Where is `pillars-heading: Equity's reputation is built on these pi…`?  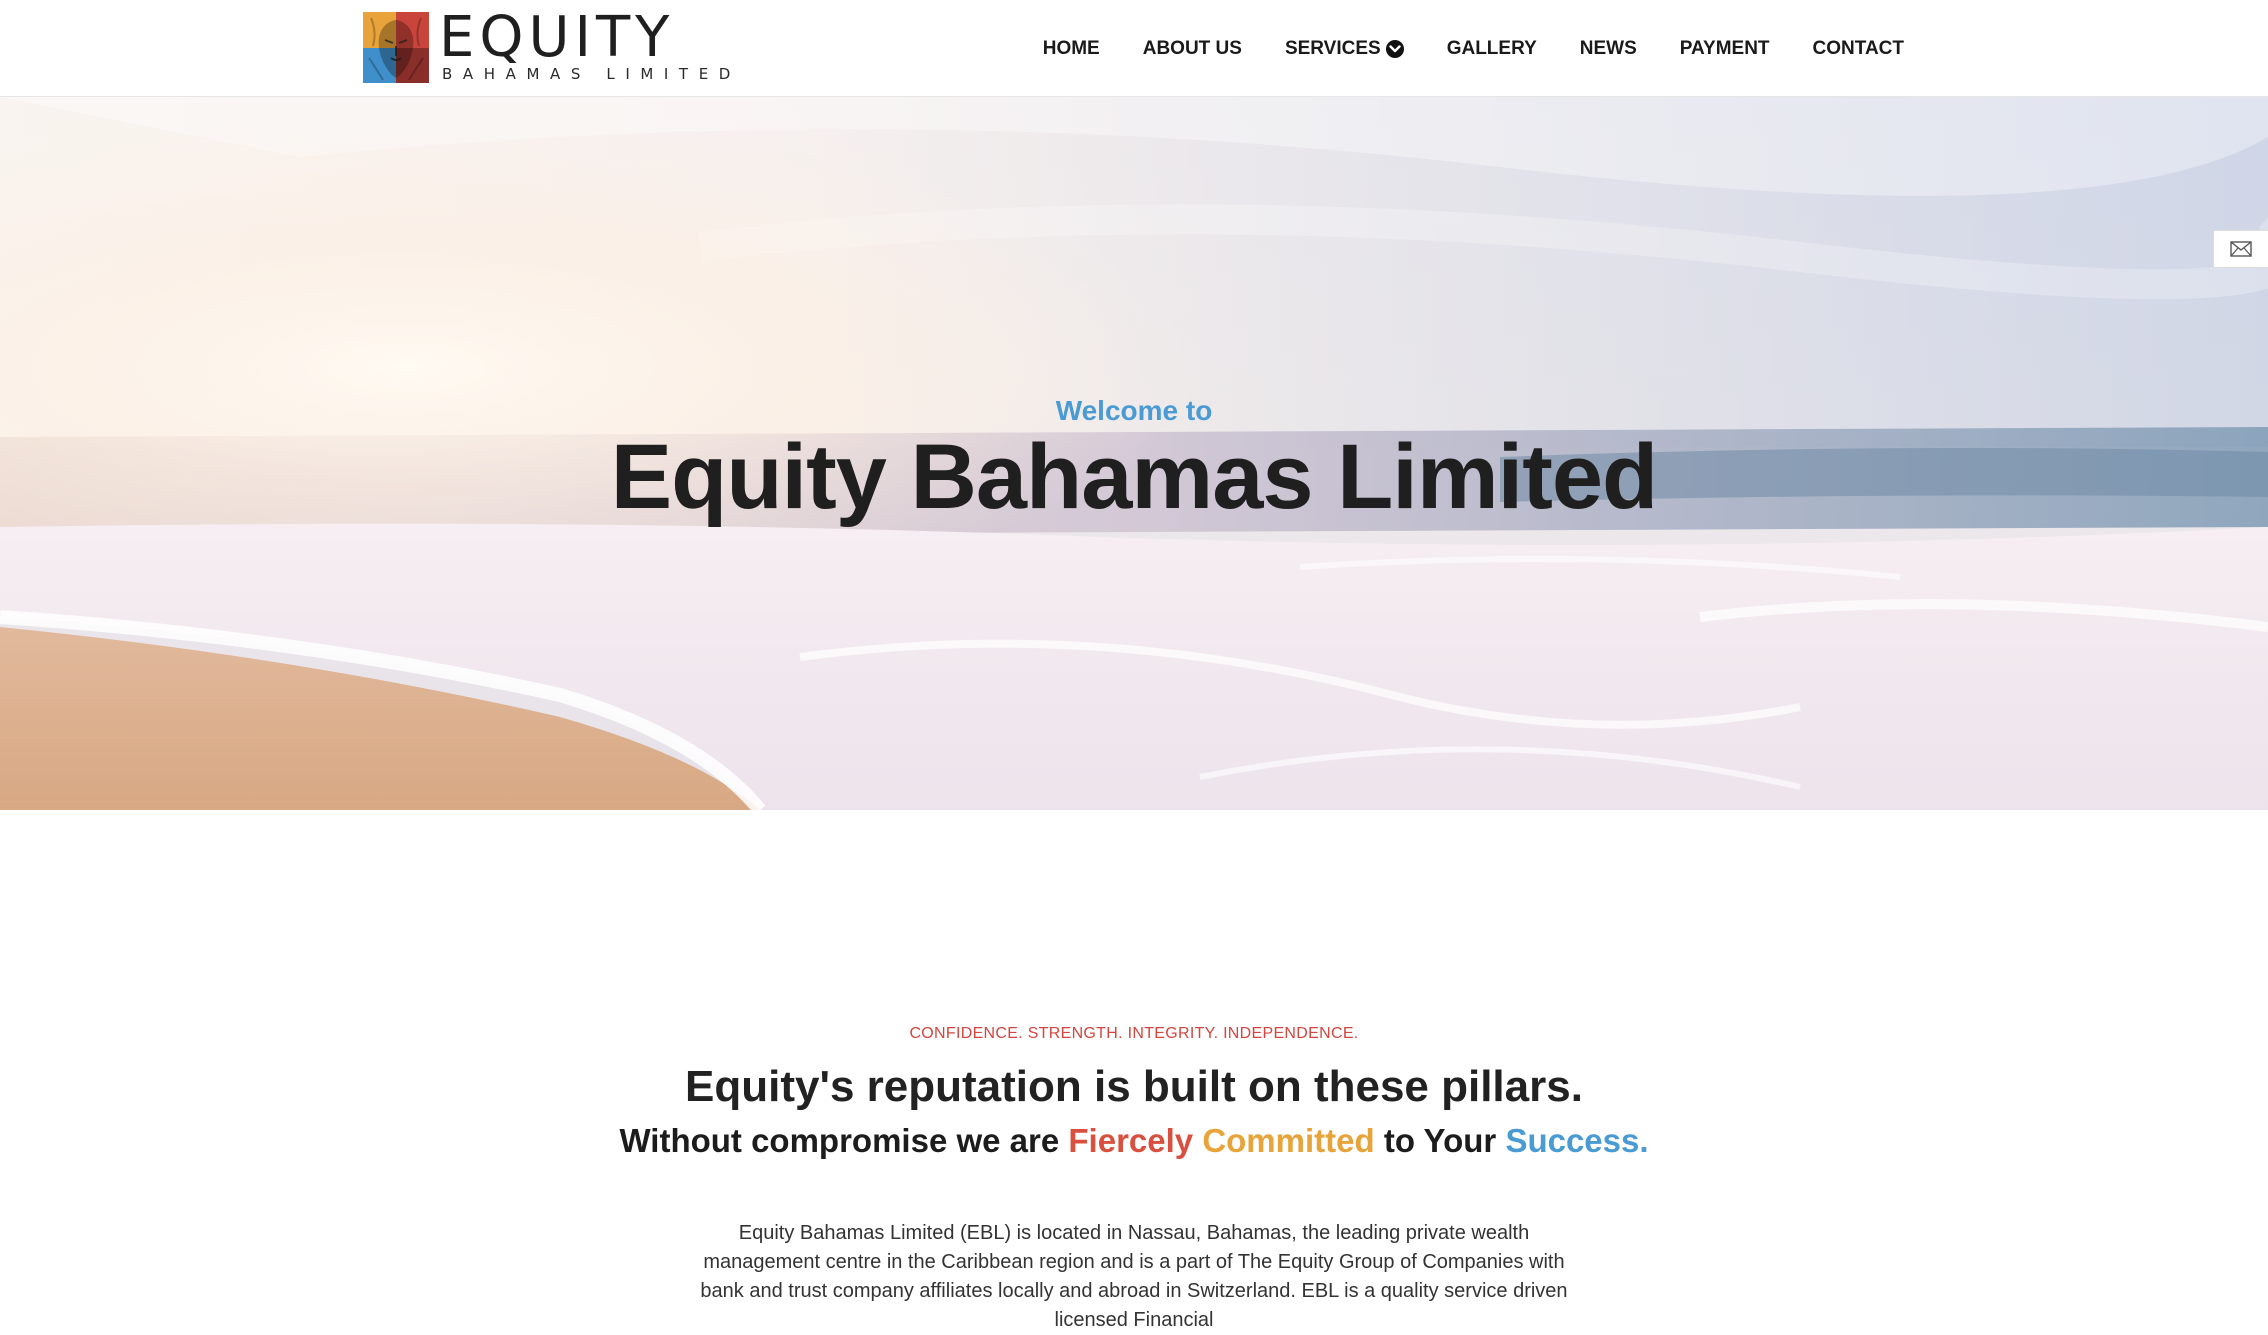
pillars-heading: Equity's reputation is built on these pi… is located at coordinates (1134, 1086).